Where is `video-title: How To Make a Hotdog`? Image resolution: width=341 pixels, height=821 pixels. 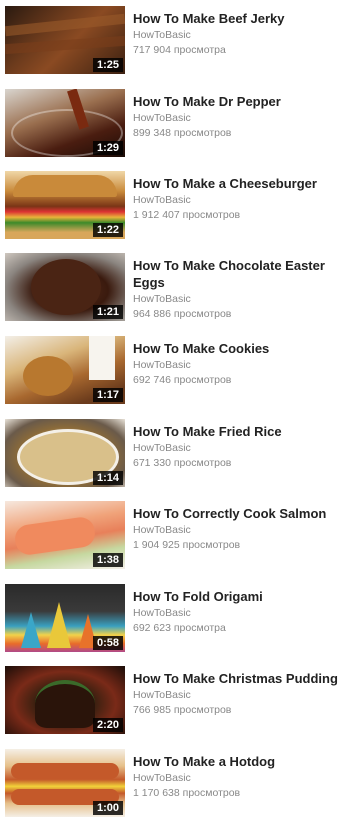 video-title: How To Make a Hotdog is located at coordinates (237, 761).